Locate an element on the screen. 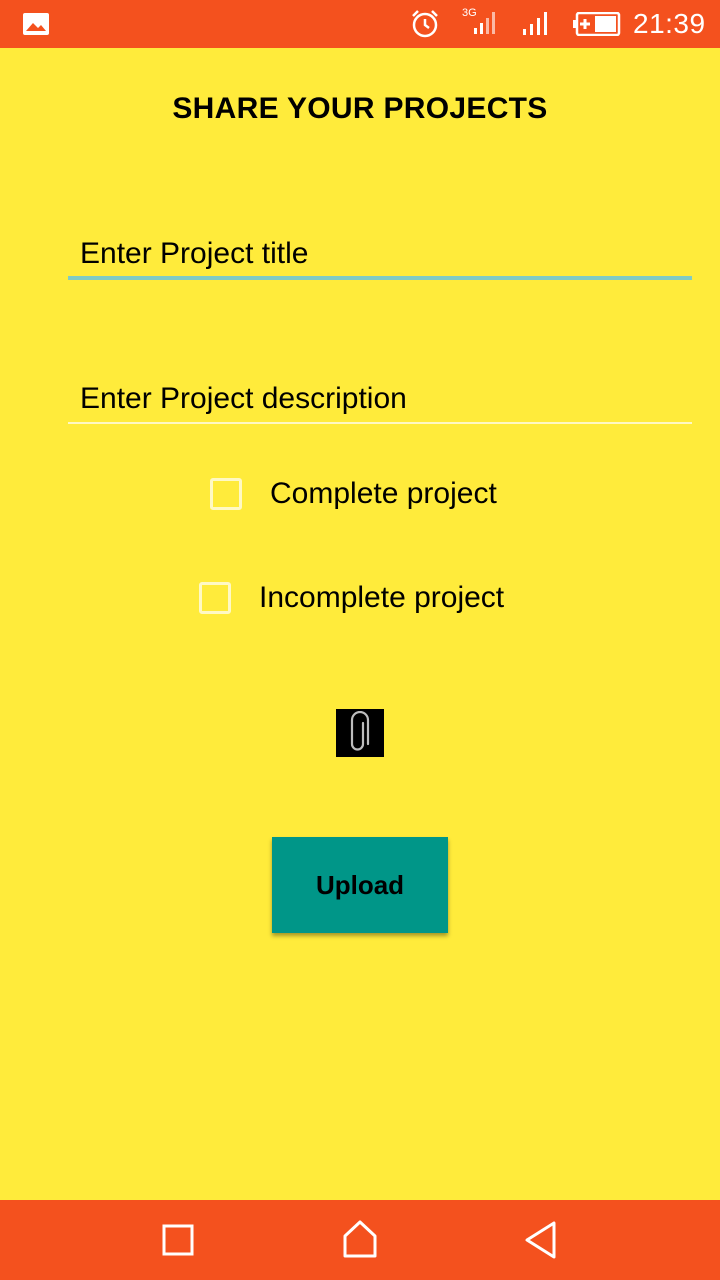 The image size is (720, 1280). complete-project-checkbox-row: Complete project is located at coordinates (353, 494).